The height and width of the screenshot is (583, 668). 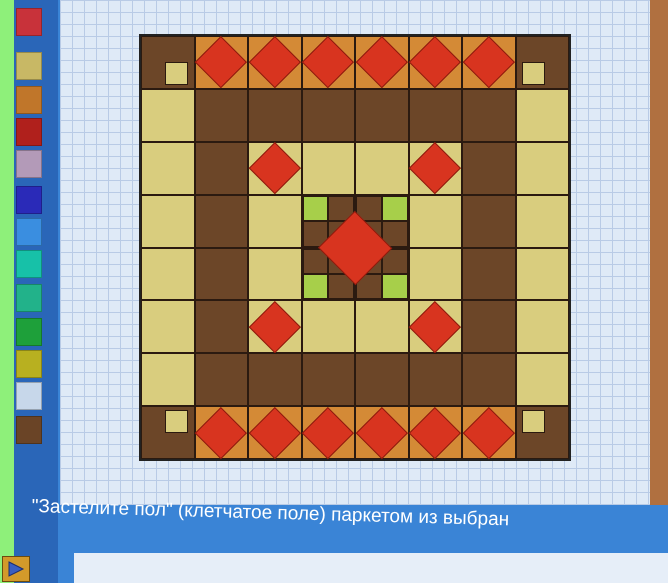 What do you see at coordinates (29, 332) in the screenshot?
I see `swatch-green` at bounding box center [29, 332].